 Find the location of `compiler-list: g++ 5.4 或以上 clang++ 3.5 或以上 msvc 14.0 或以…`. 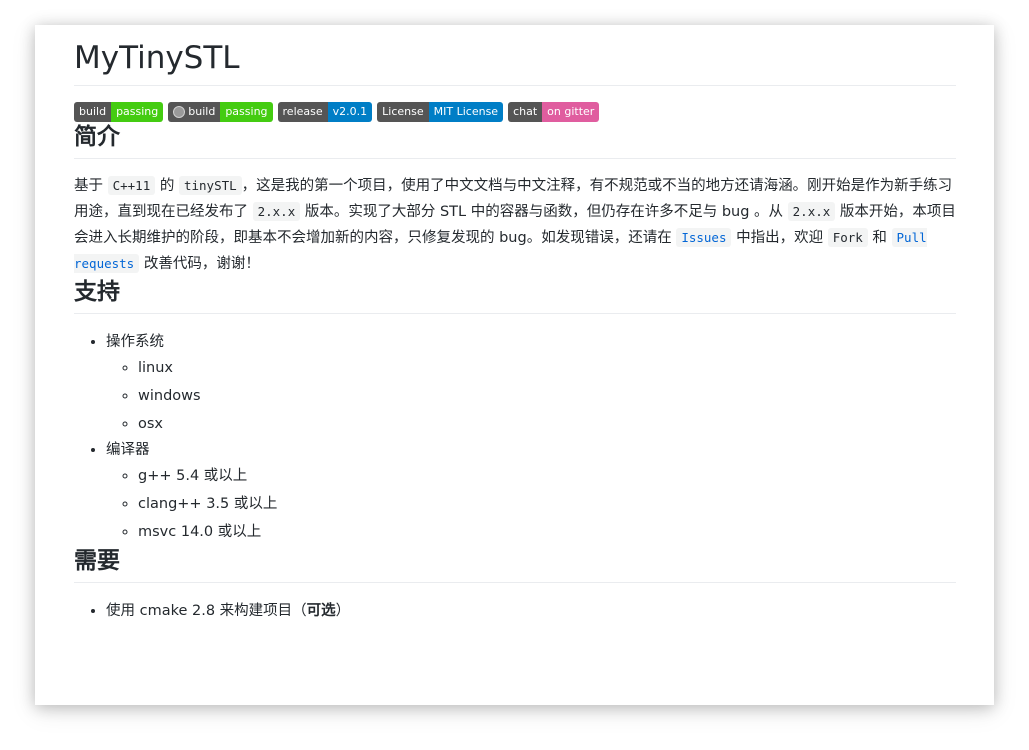

compiler-list: g++ 5.4 或以上 clang++ 3.5 或以上 msvc 14.0 或以… is located at coordinates (531, 504).